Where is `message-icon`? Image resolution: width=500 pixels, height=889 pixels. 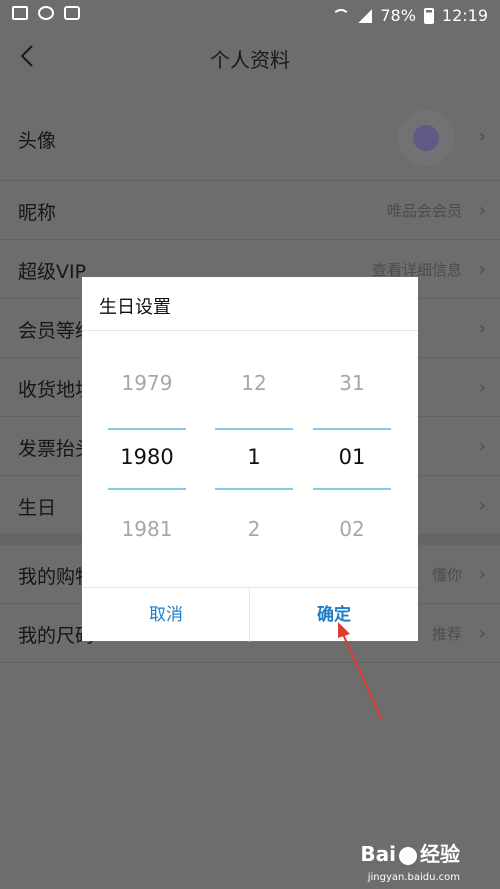
message-icon is located at coordinates (72, 13).